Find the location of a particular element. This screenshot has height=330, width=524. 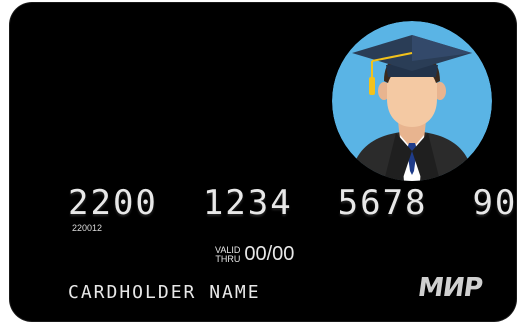

valid-thru-label: VALID THRU is located at coordinates (228, 254).